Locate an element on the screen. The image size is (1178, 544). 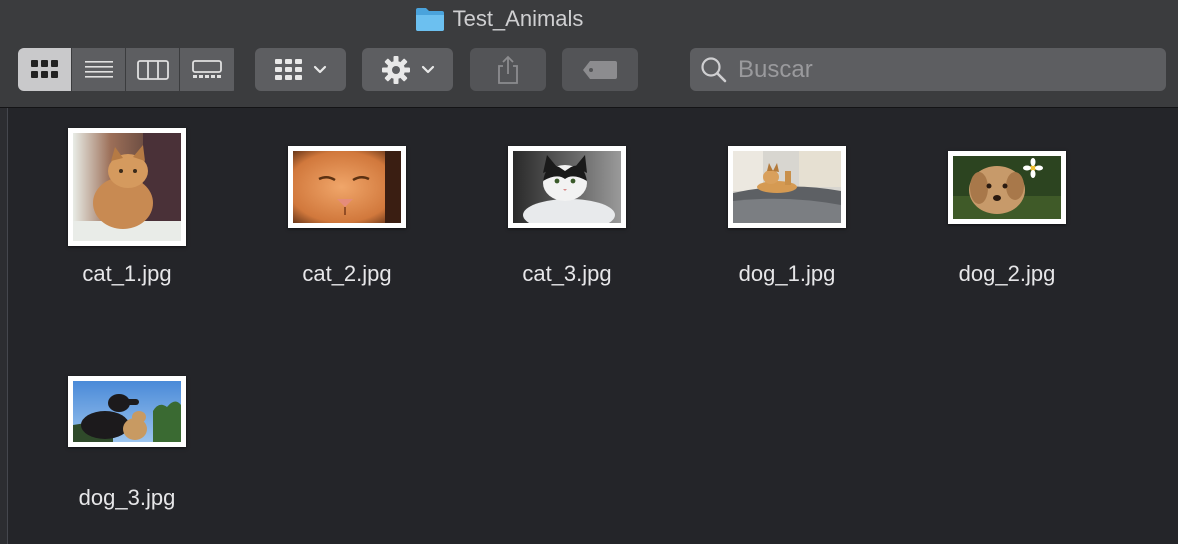
search-field is located at coordinates (928, 69).